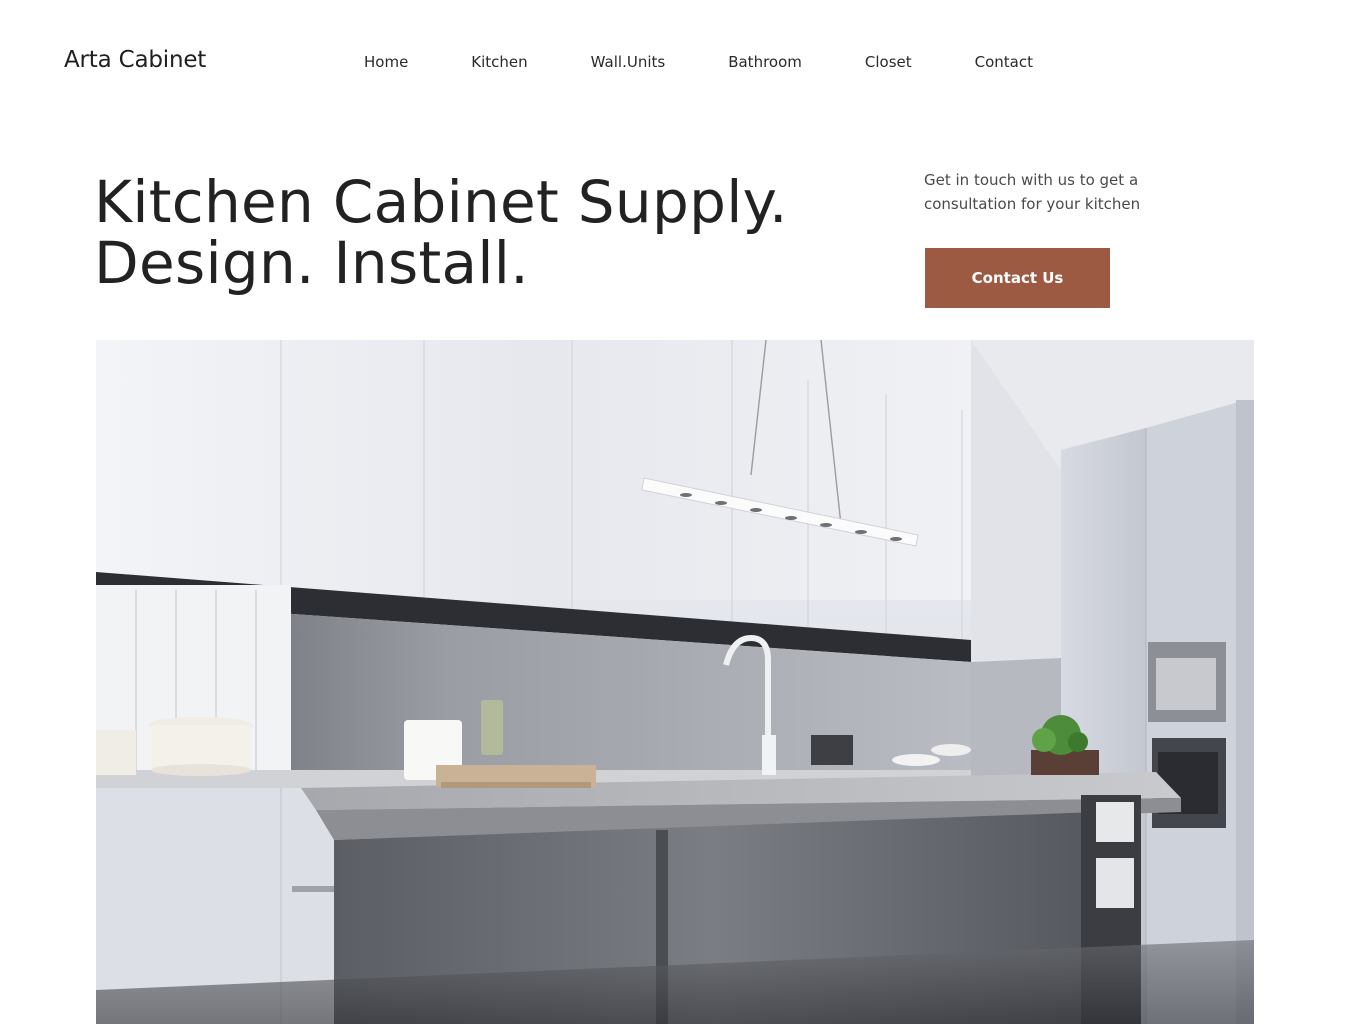  Describe the element at coordinates (311, 263) in the screenshot. I see `hero-title-line-2: Design. Install.` at that location.